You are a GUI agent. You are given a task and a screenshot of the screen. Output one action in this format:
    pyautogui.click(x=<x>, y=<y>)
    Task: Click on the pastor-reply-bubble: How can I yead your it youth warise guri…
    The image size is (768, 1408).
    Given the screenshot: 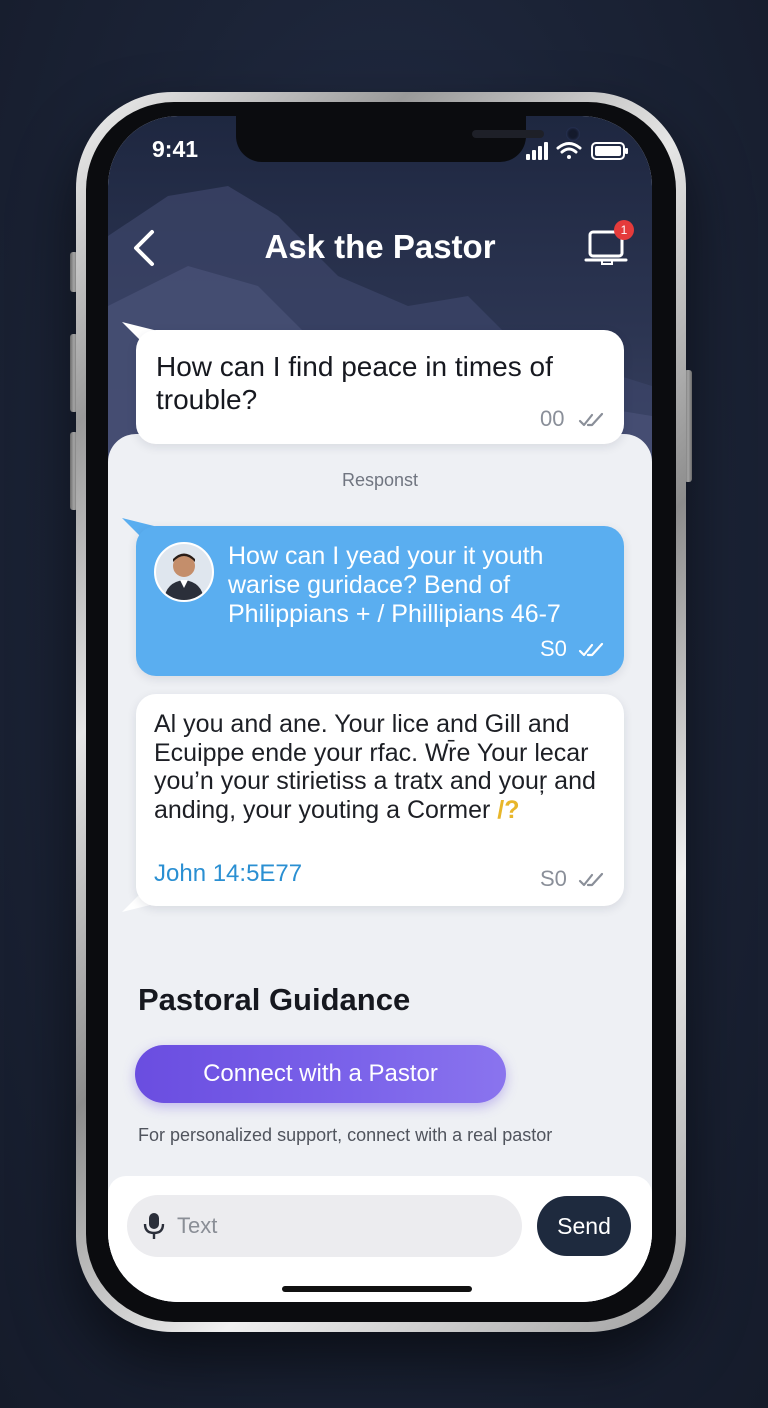 What is the action you would take?
    pyautogui.click(x=380, y=601)
    